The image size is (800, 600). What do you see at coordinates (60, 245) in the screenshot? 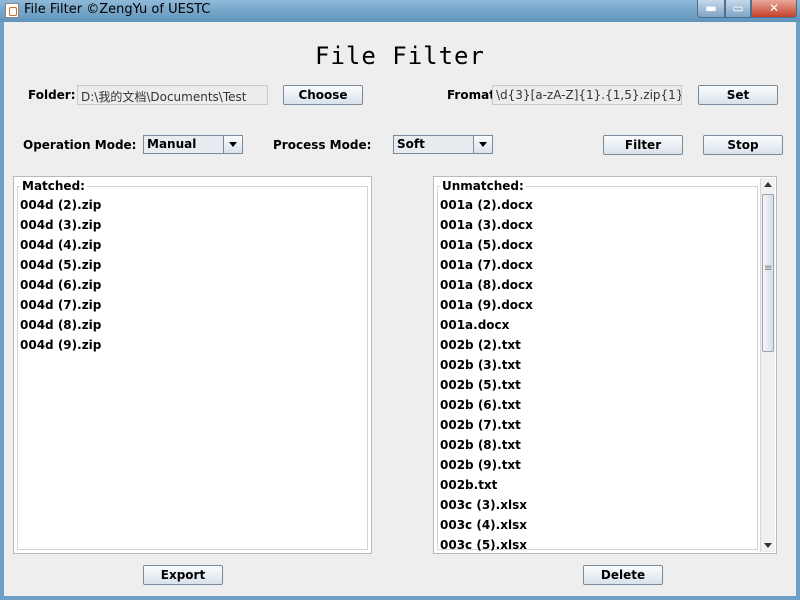
I see `list-item: 004d (4).zip` at bounding box center [60, 245].